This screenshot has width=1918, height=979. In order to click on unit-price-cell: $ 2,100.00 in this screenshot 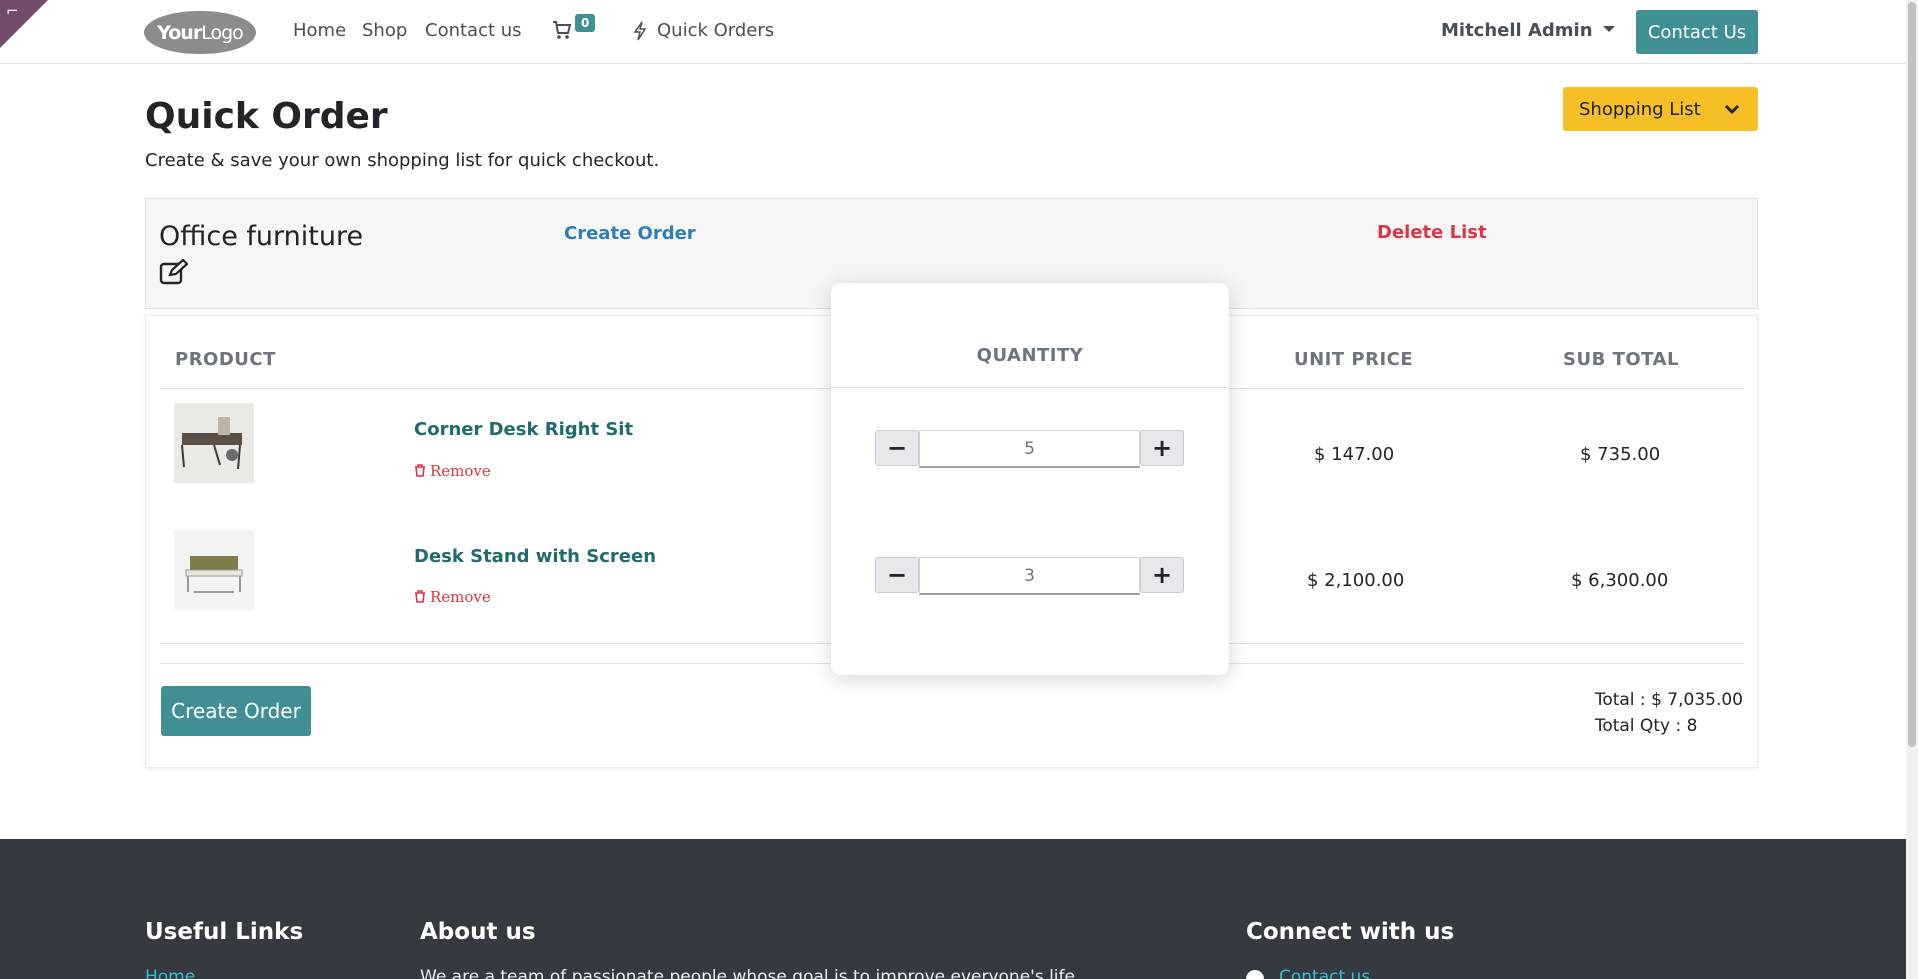, I will do `click(1356, 580)`.